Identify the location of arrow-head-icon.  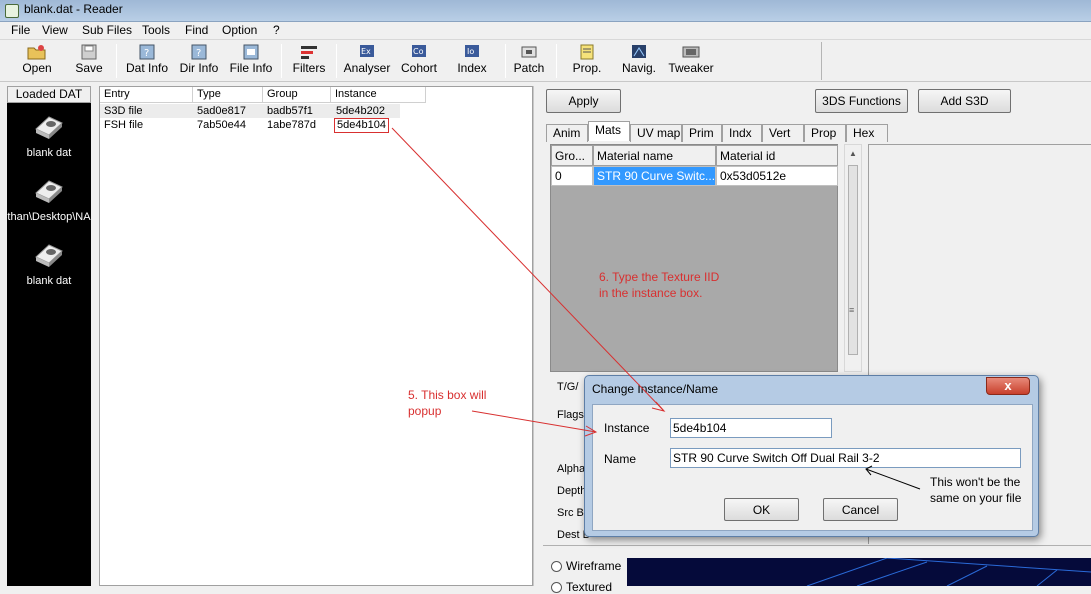
(658, 406).